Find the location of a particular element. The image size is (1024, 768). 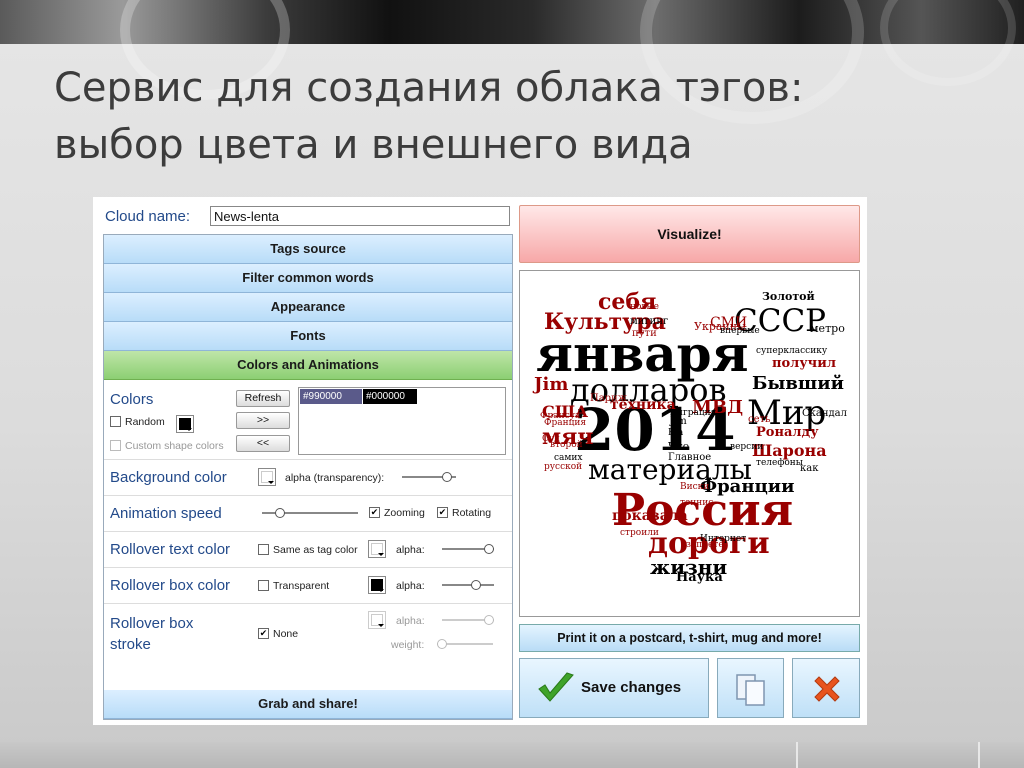

same-as-tag-color-checkbox is located at coordinates (263, 549).